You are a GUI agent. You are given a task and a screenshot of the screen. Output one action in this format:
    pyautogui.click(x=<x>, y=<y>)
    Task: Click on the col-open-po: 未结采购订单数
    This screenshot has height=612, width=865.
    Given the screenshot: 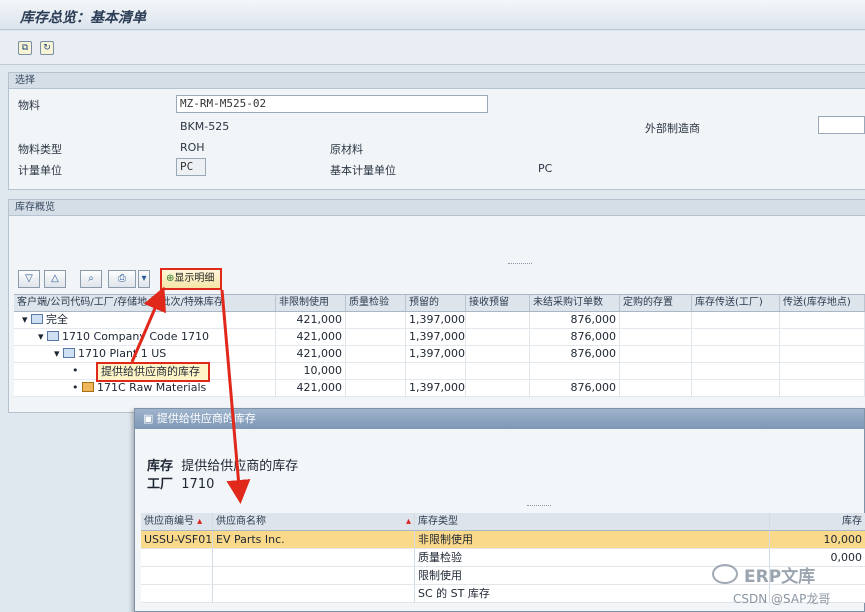 What is the action you would take?
    pyautogui.click(x=575, y=303)
    